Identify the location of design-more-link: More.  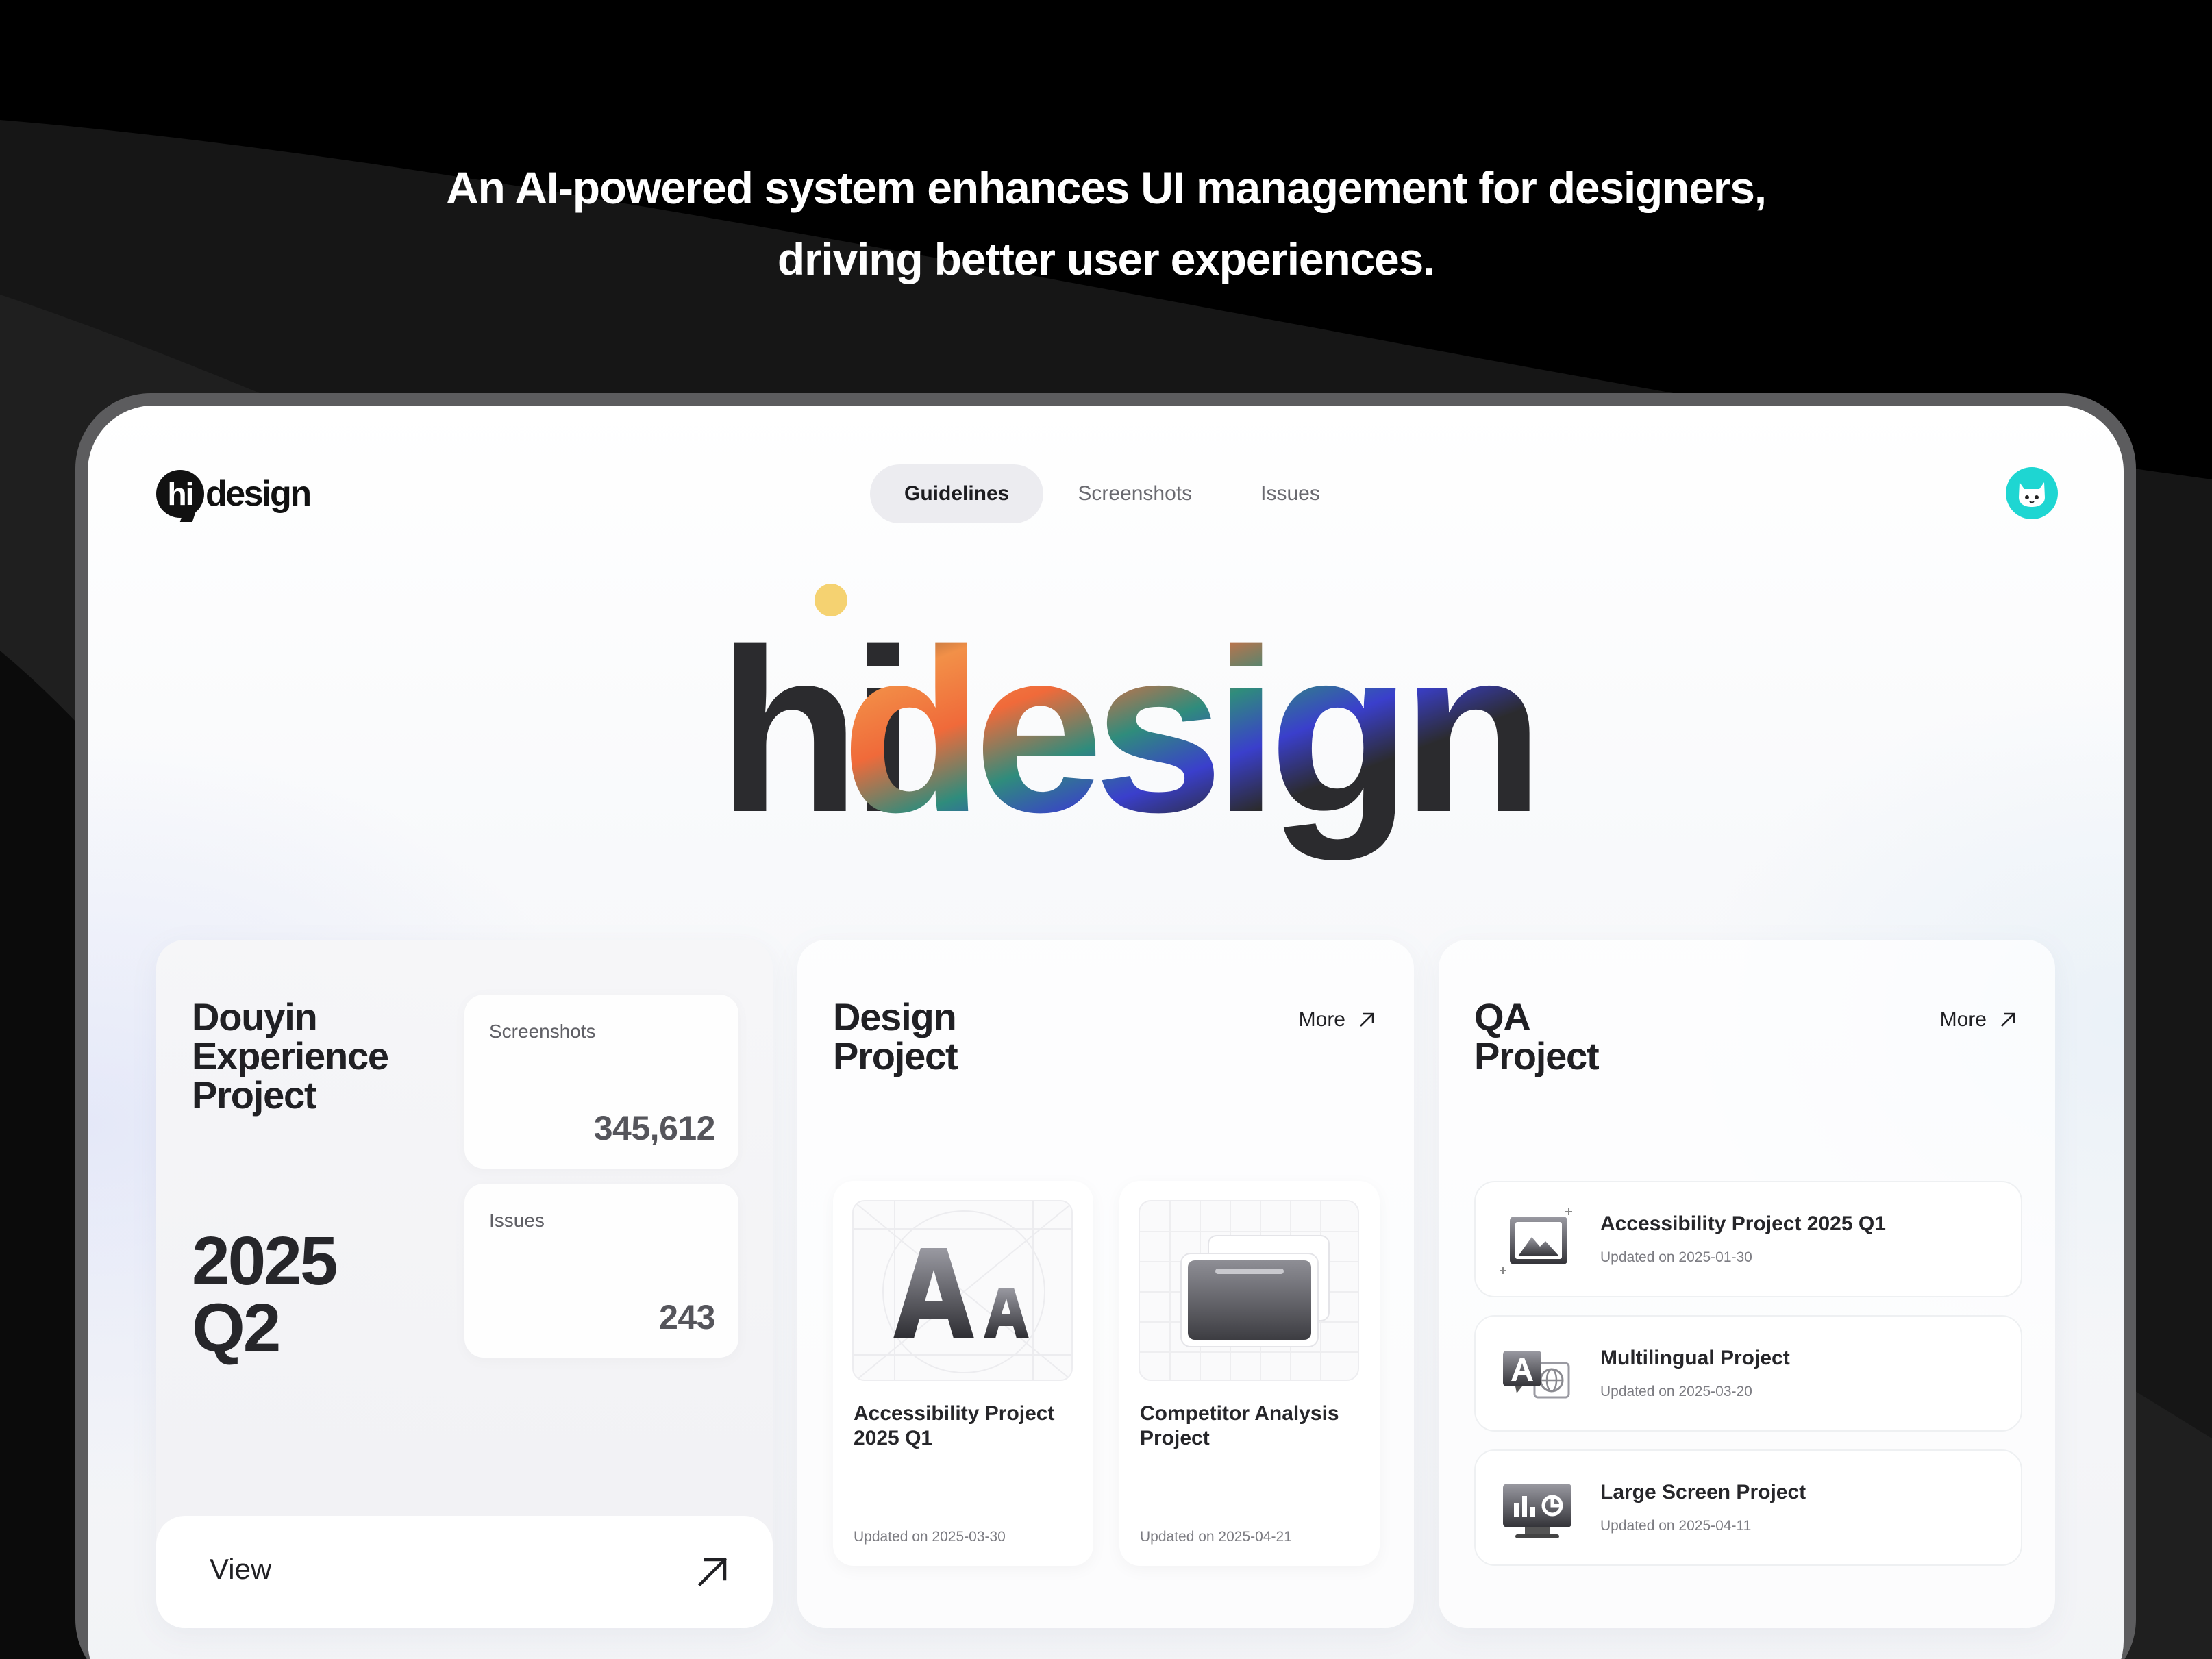
(1338, 1020).